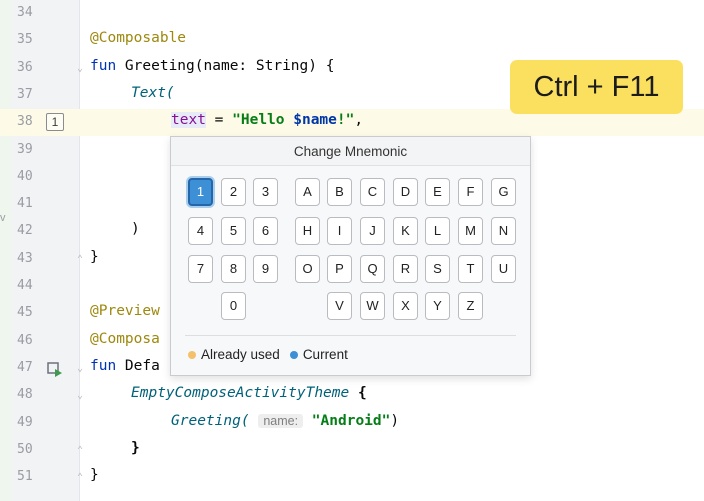 The image size is (704, 501). I want to click on code-line-34: 34, so click(352, 13).